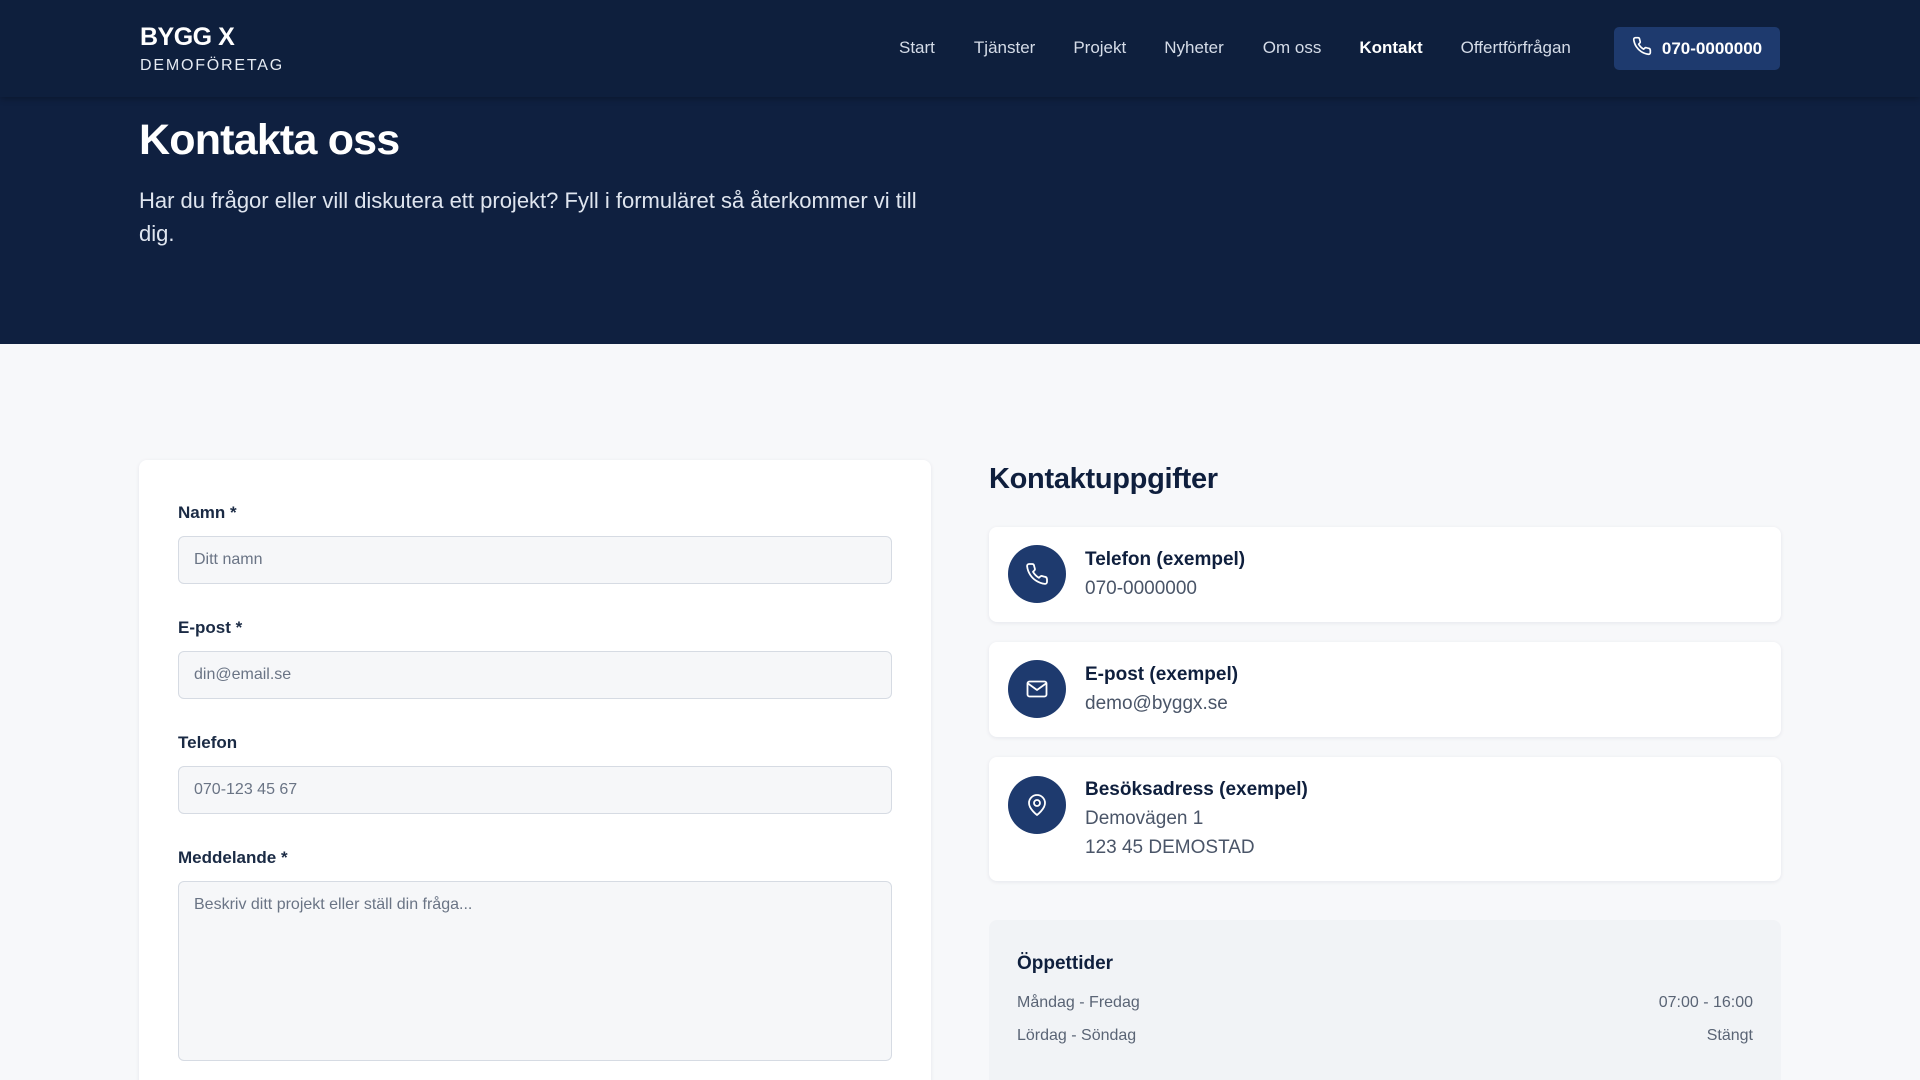  Describe the element at coordinates (208, 742) in the screenshot. I see `phone-label: Telefon` at that location.